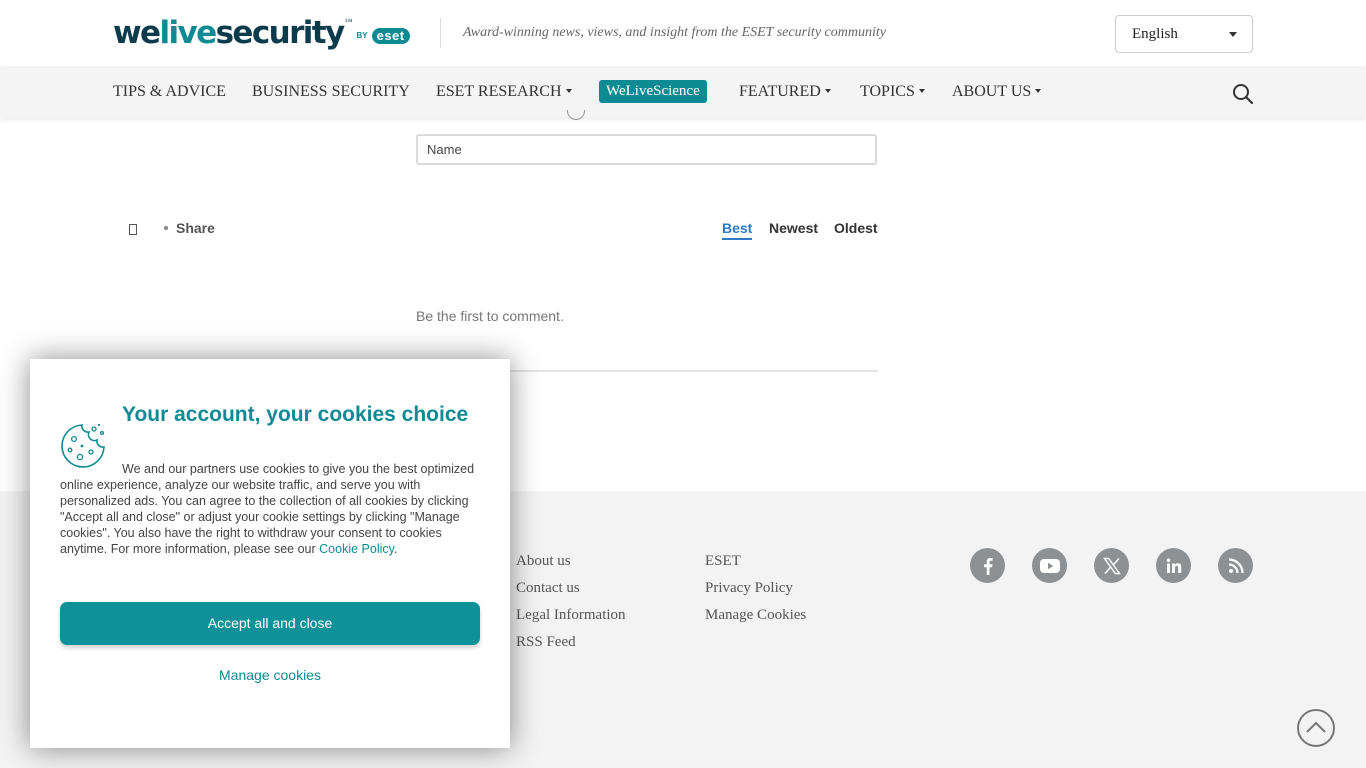  I want to click on logo-wordmark: welivesecurity, so click(229, 33).